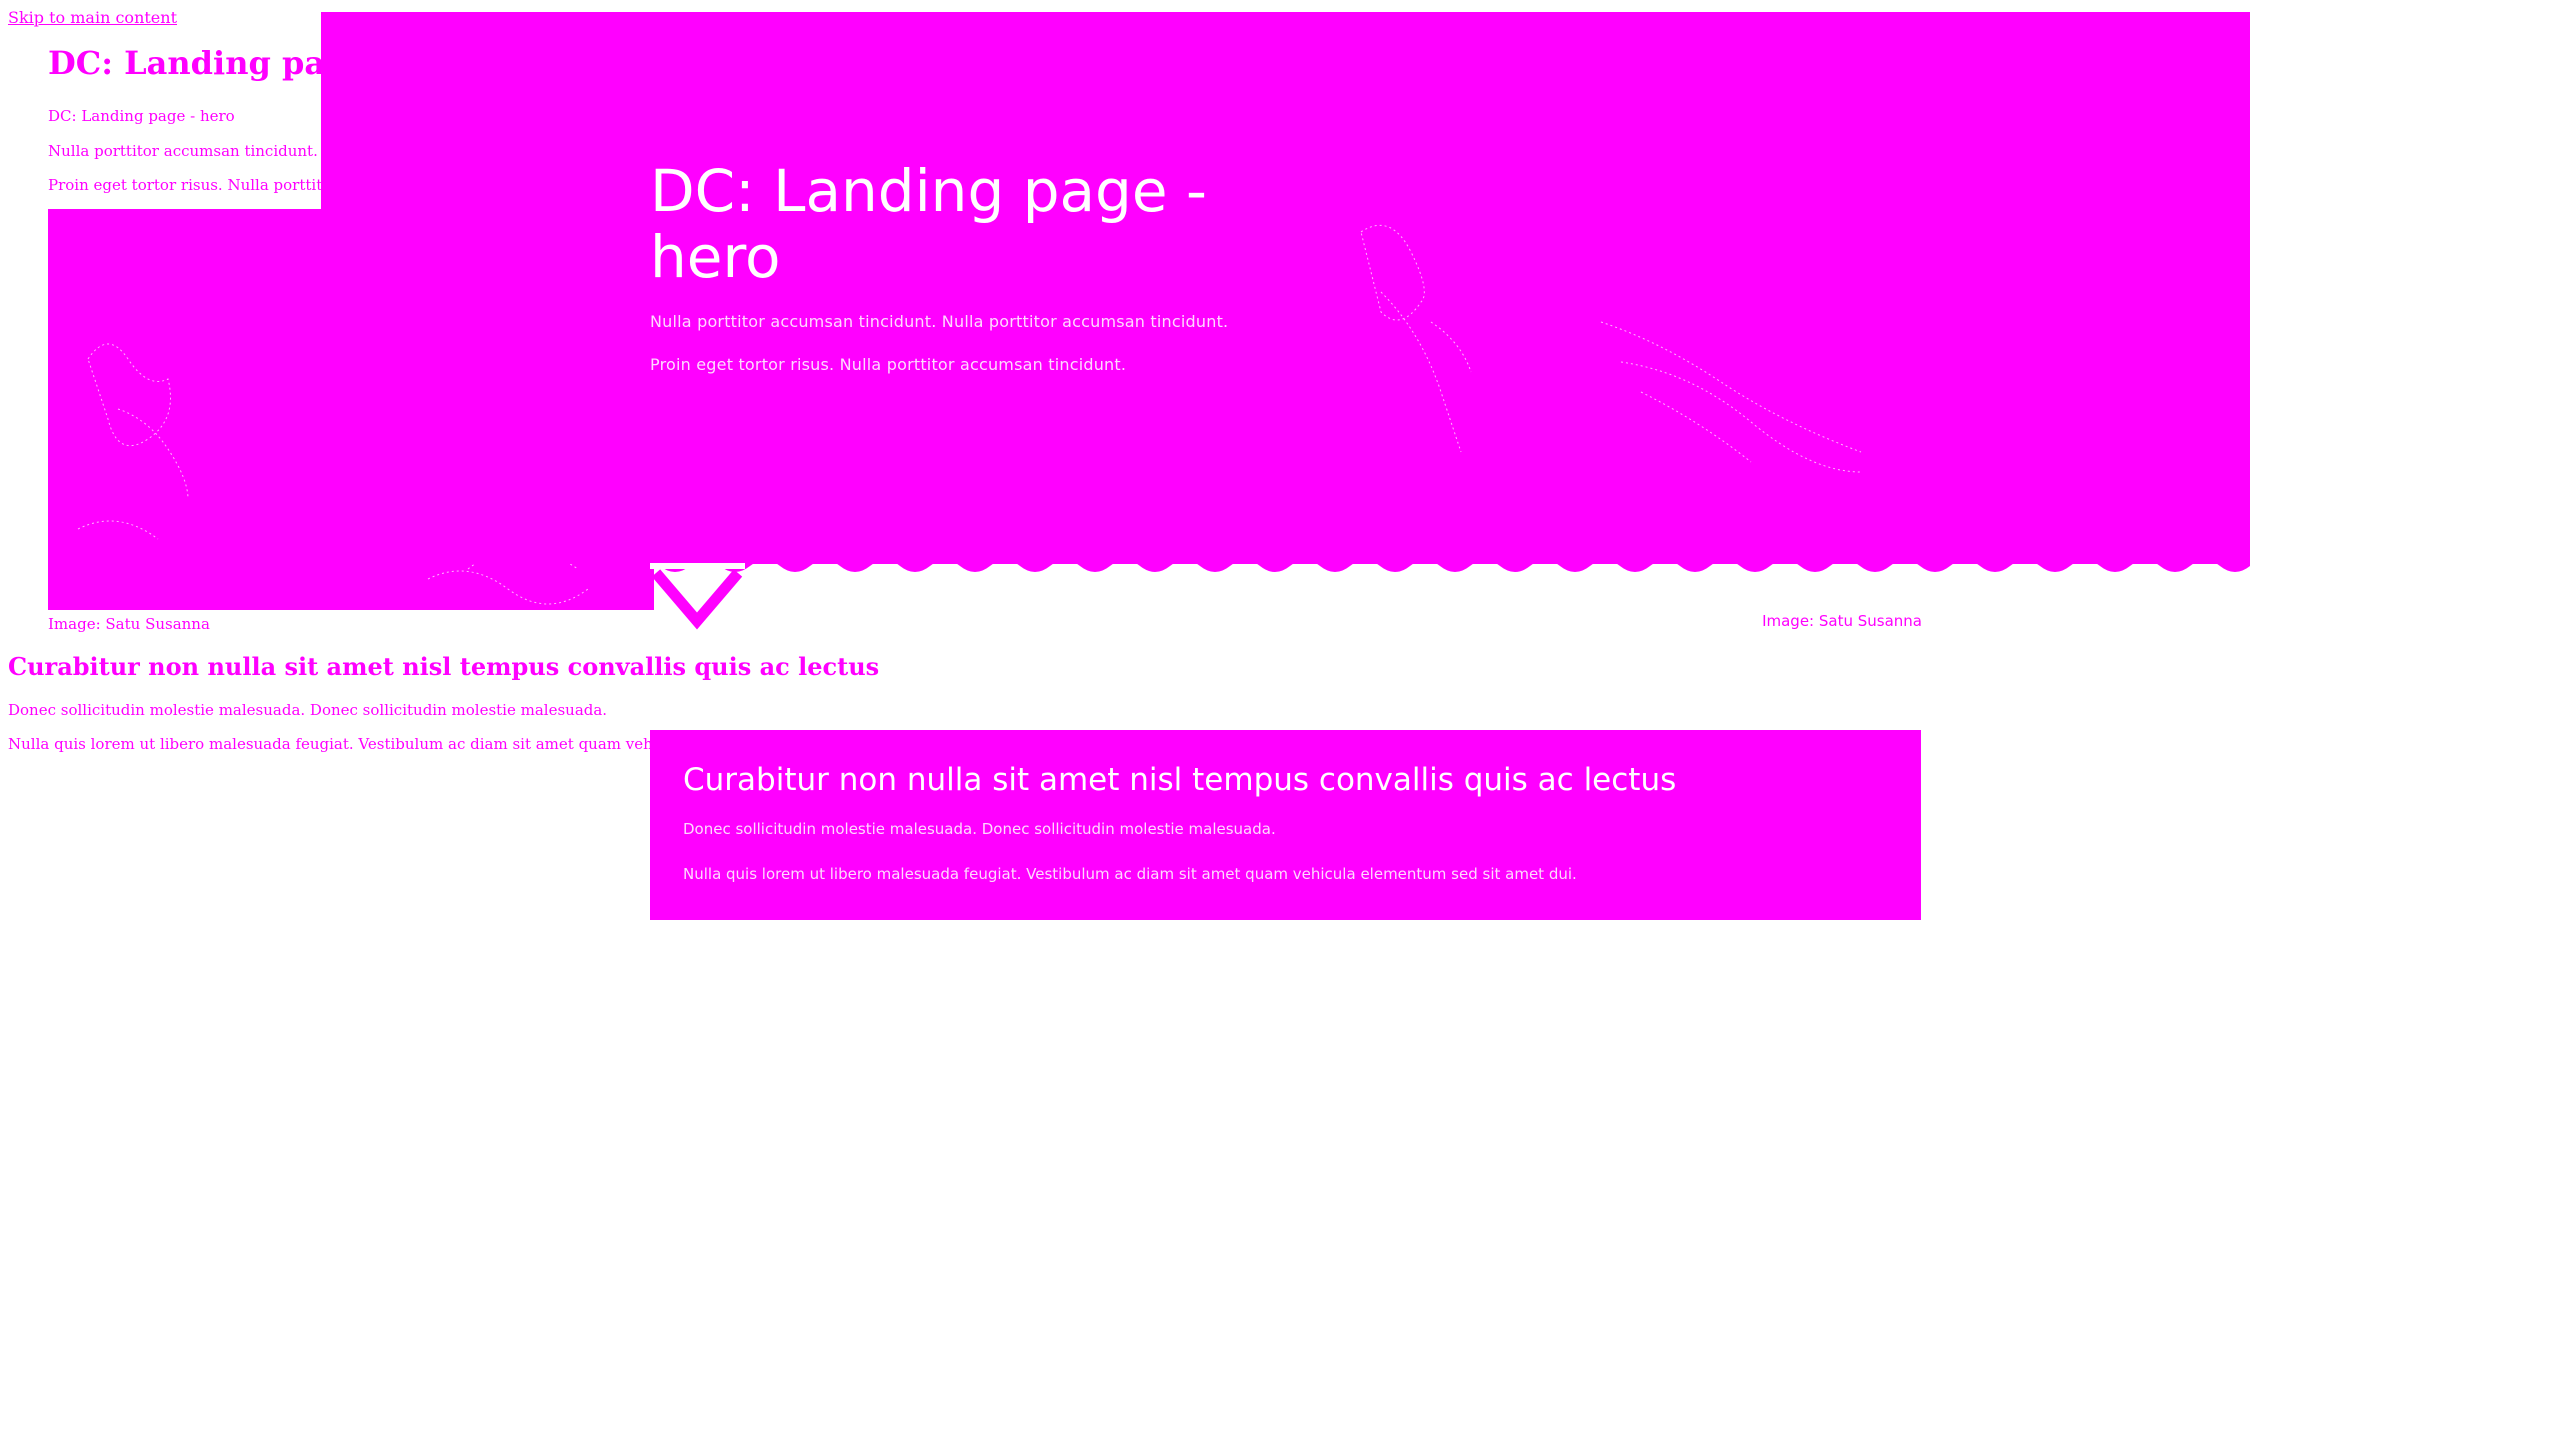 Image resolution: width=2560 pixels, height=1440 pixels. Describe the element at coordinates (928, 224) in the screenshot. I see `hero-title: DC: Landing page - hero` at that location.